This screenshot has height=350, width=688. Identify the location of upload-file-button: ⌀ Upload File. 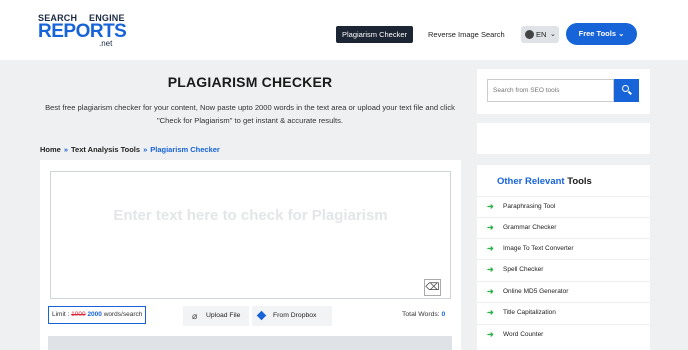
(216, 316).